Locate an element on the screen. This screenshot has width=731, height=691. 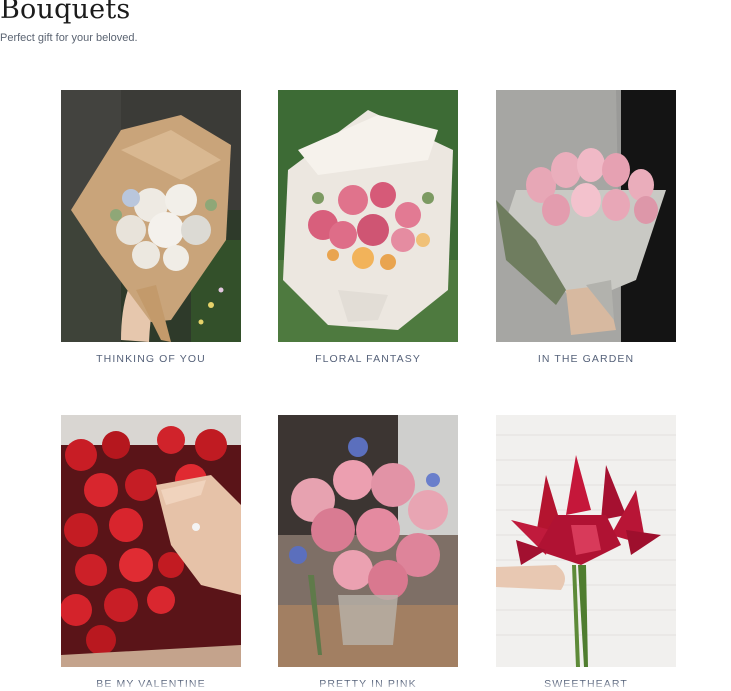
product-title: IN THE GARDEN is located at coordinates (586, 359).